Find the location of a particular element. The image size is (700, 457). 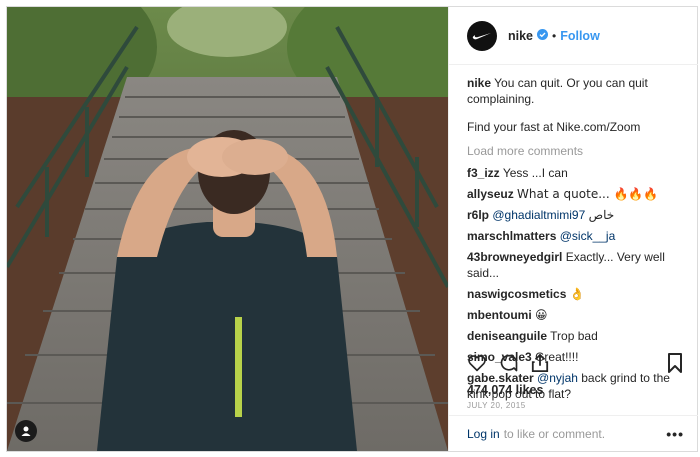

comment-text: Yess ...I can is located at coordinates (535, 173).